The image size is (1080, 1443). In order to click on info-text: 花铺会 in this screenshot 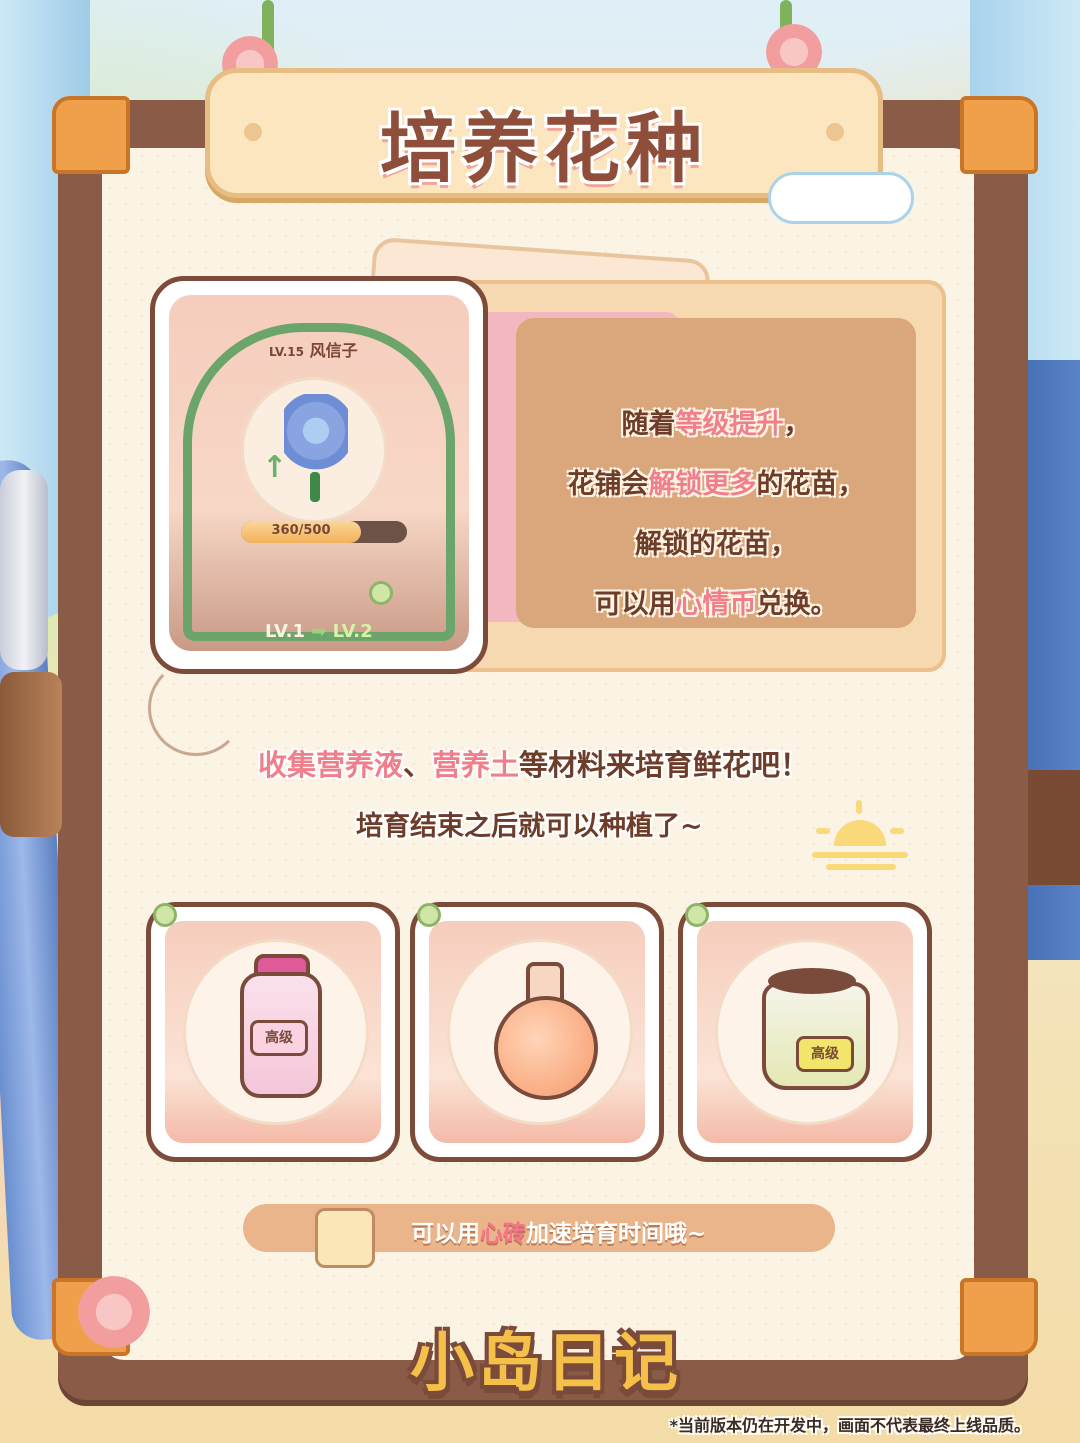, I will do `click(608, 484)`.